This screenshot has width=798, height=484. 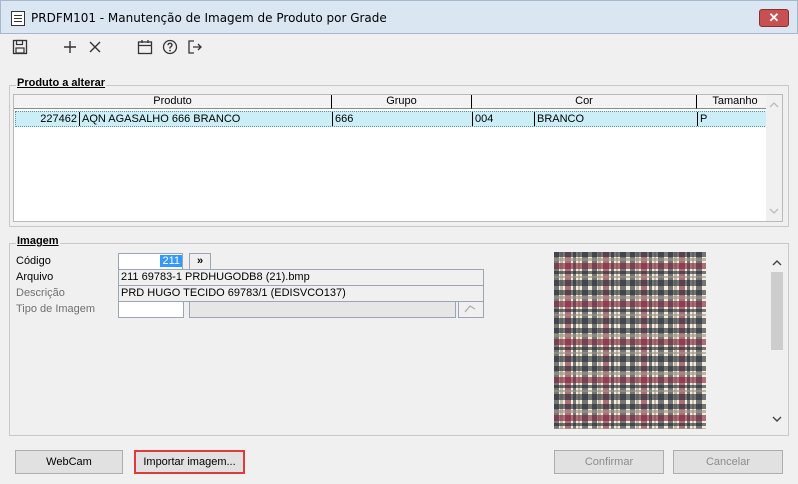 I want to click on close-button: ✕, so click(x=774, y=18).